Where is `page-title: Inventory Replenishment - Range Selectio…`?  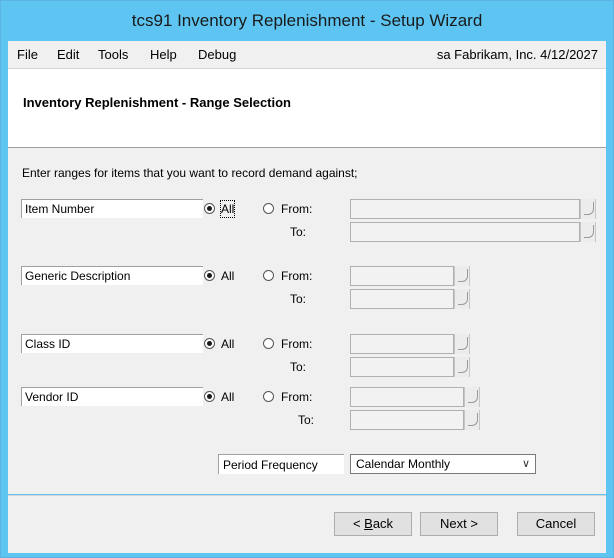
page-title: Inventory Replenishment - Range Selectio… is located at coordinates (157, 102).